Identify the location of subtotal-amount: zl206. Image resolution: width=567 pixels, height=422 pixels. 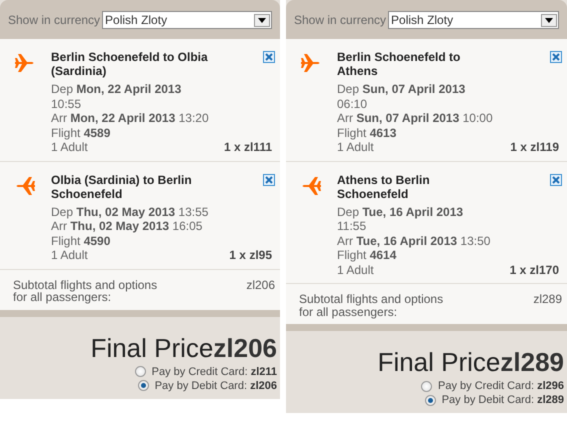
(260, 286).